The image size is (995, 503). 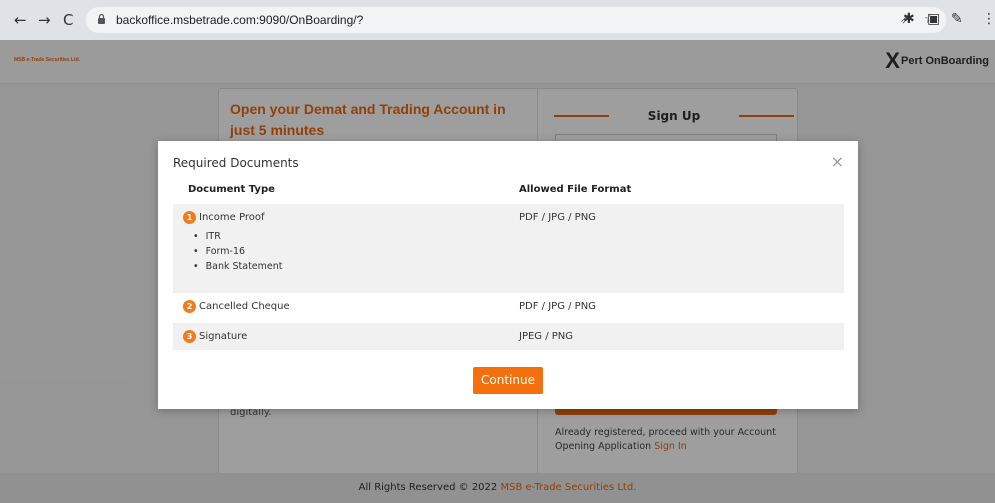 I want to click on continue-button: Continue, so click(x=508, y=380).